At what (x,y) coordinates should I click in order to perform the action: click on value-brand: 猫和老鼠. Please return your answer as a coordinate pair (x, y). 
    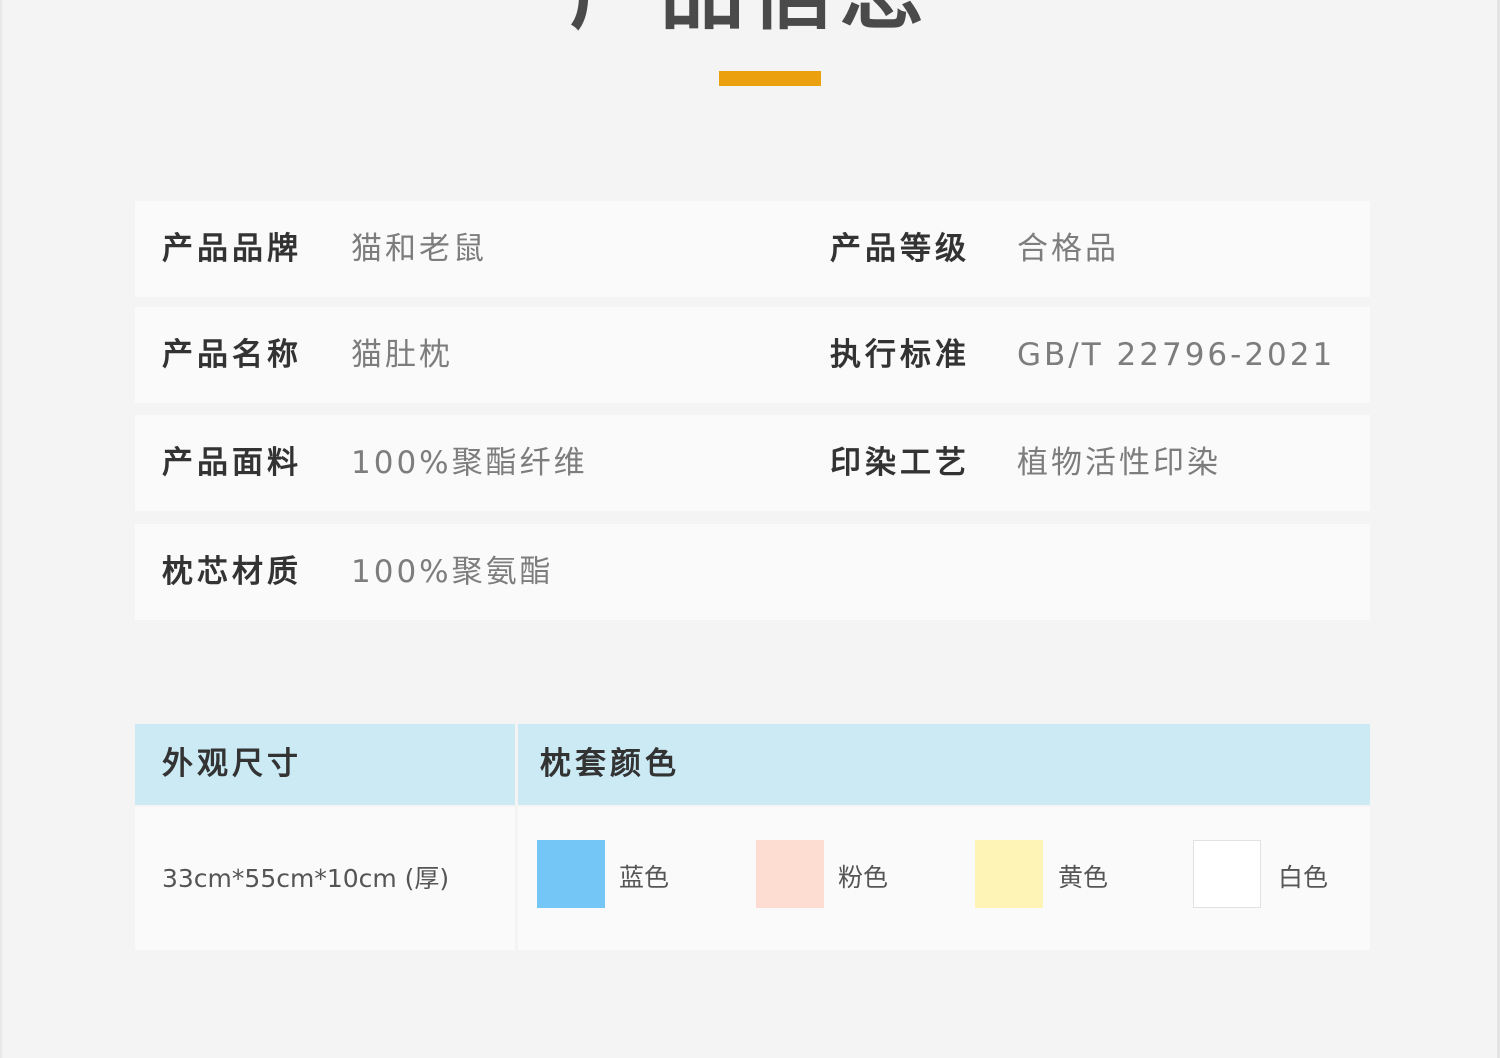
    Looking at the image, I should click on (419, 249).